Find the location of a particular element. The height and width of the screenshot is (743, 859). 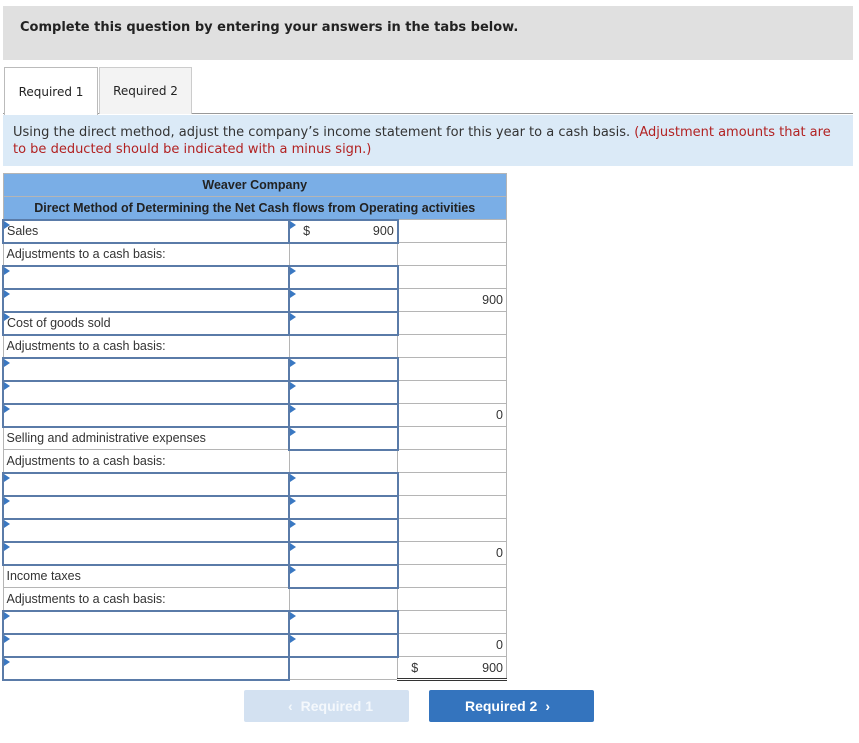

table-row: Cost of goods sold is located at coordinates (254, 323).